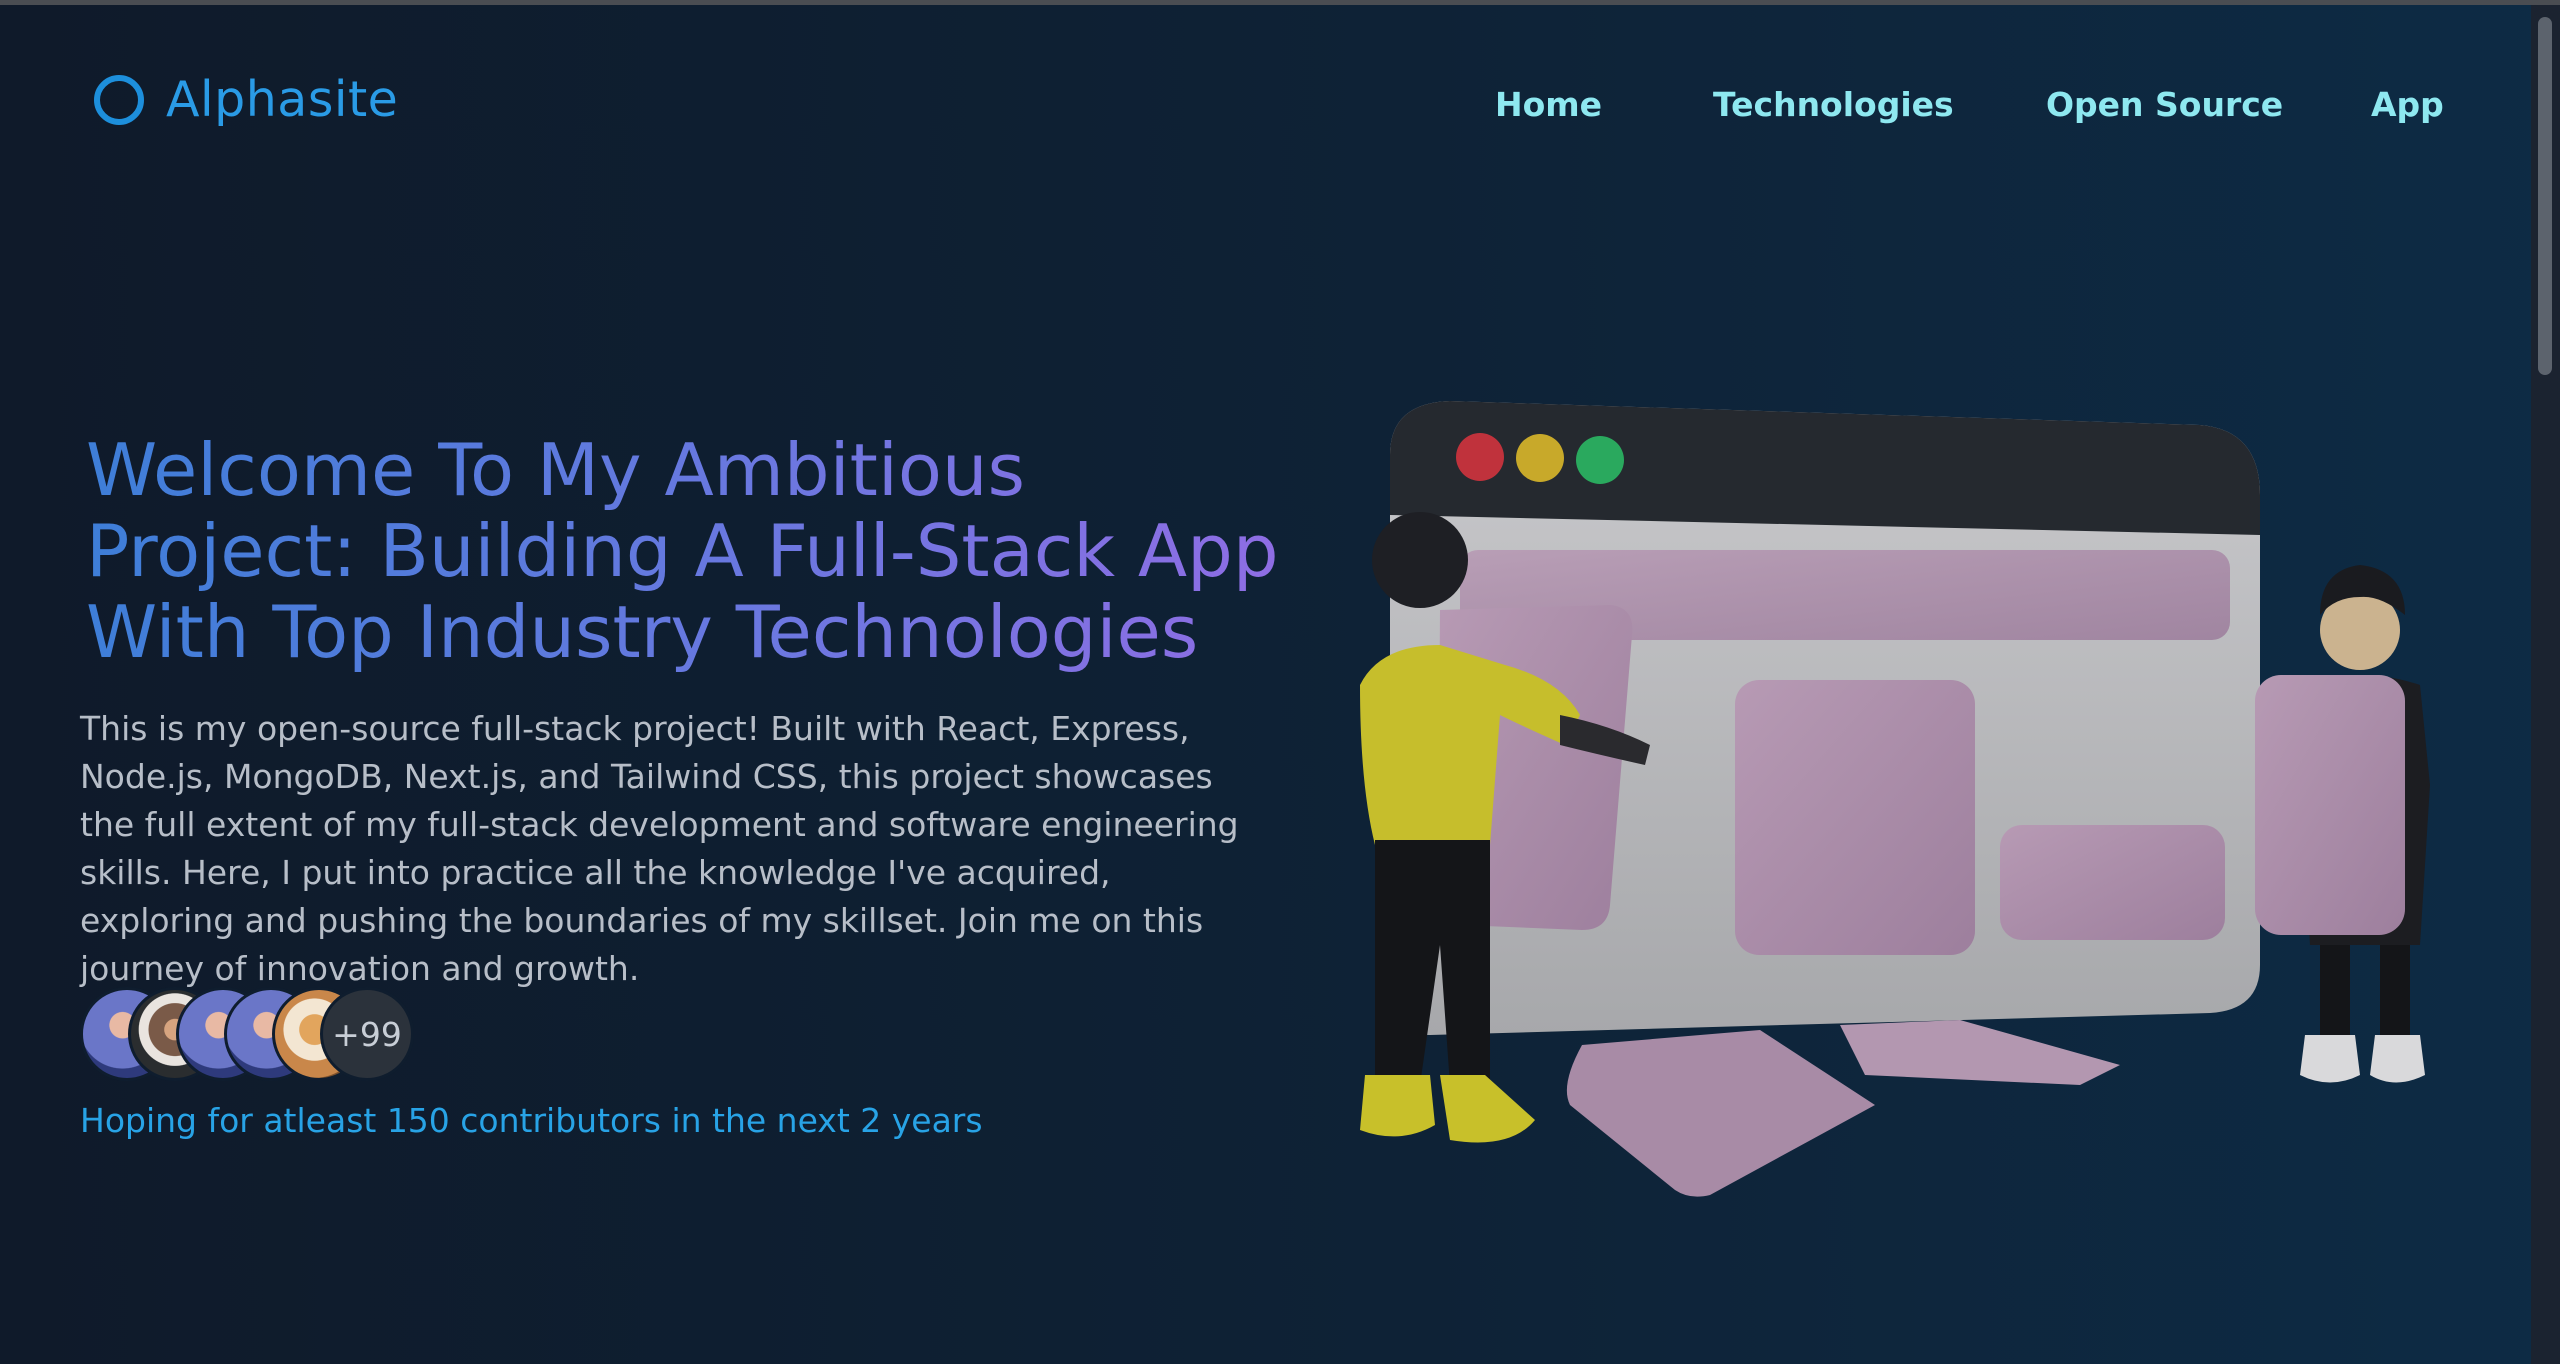  What do you see at coordinates (2407, 104) in the screenshot?
I see `nav-app: App` at bounding box center [2407, 104].